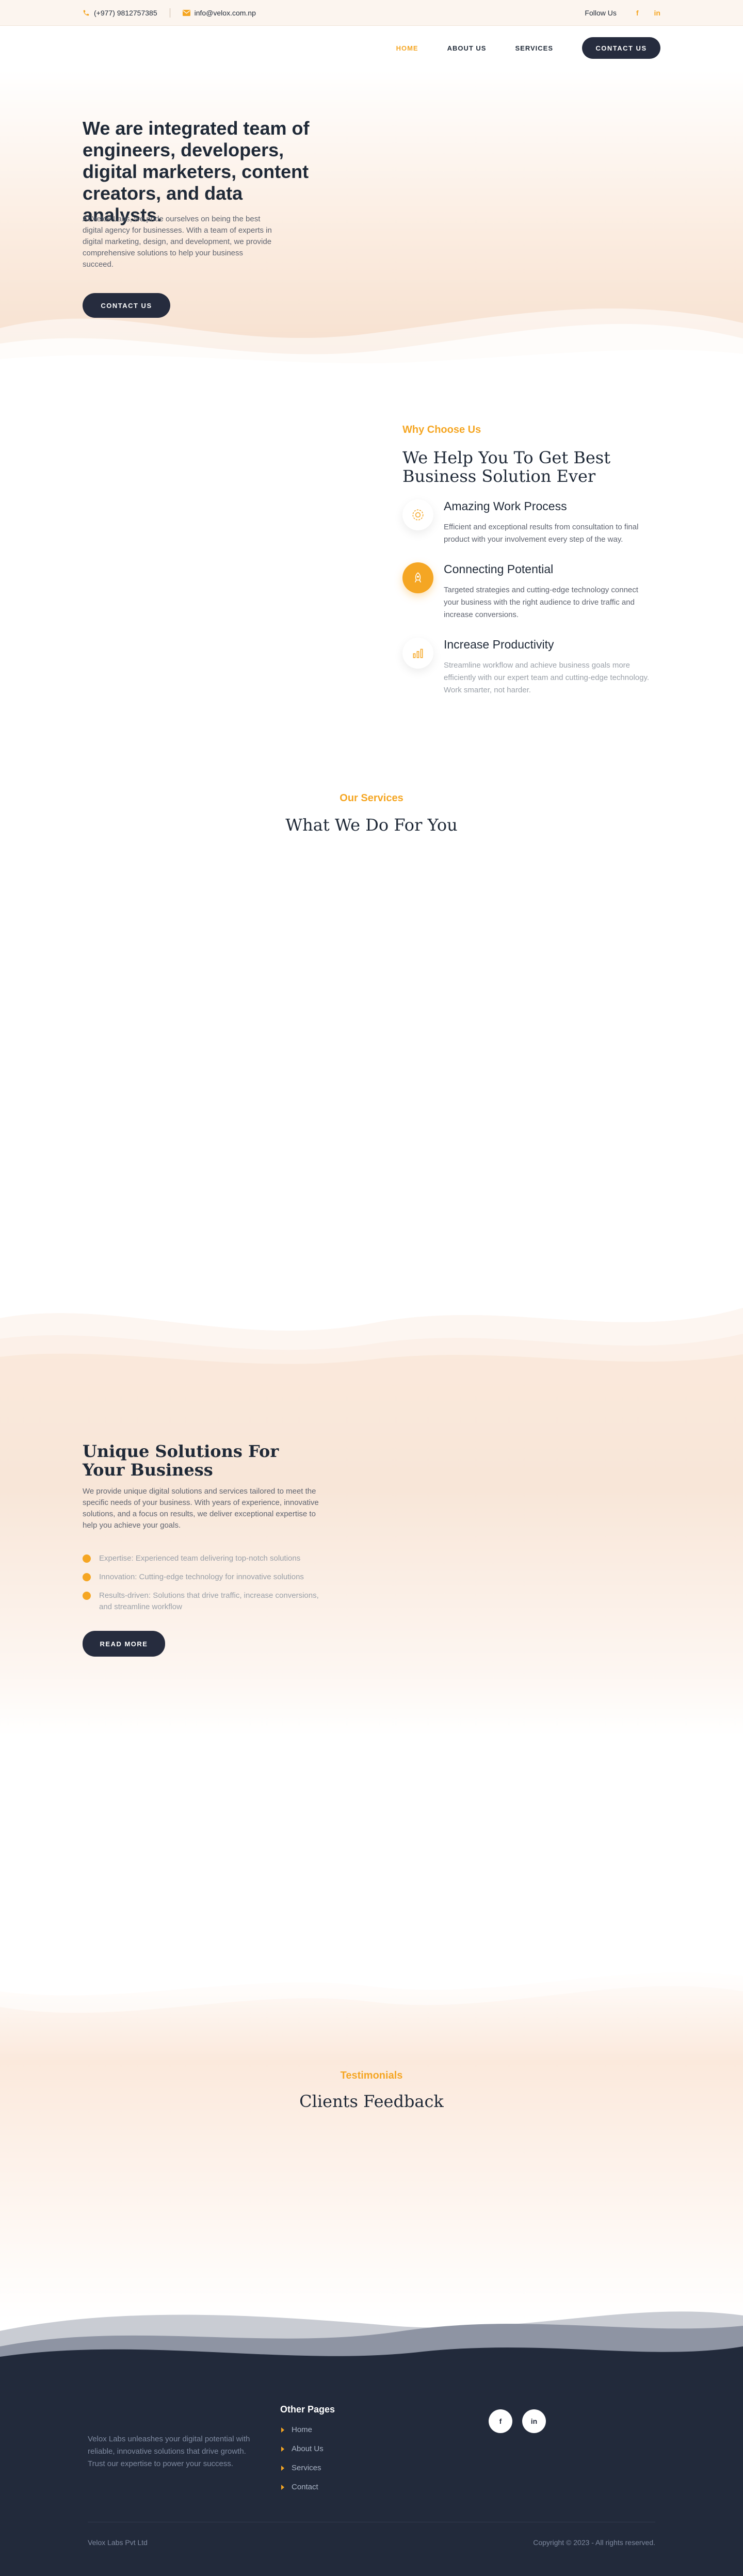 Image resolution: width=743 pixels, height=2576 pixels. Describe the element at coordinates (181, 1460) in the screenshot. I see `unique-title: Unique Solutions For Your Business` at that location.